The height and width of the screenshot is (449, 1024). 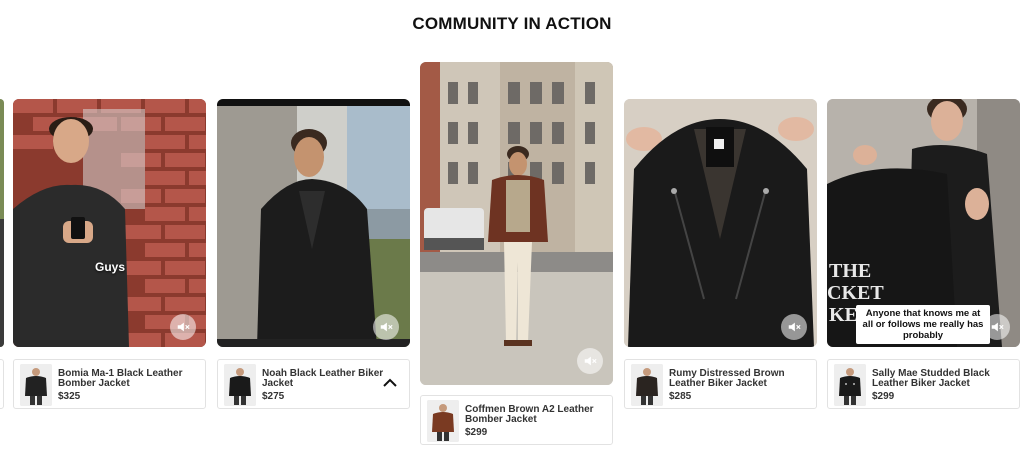 I want to click on video-frame-brick-wall, so click(x=109, y=223).